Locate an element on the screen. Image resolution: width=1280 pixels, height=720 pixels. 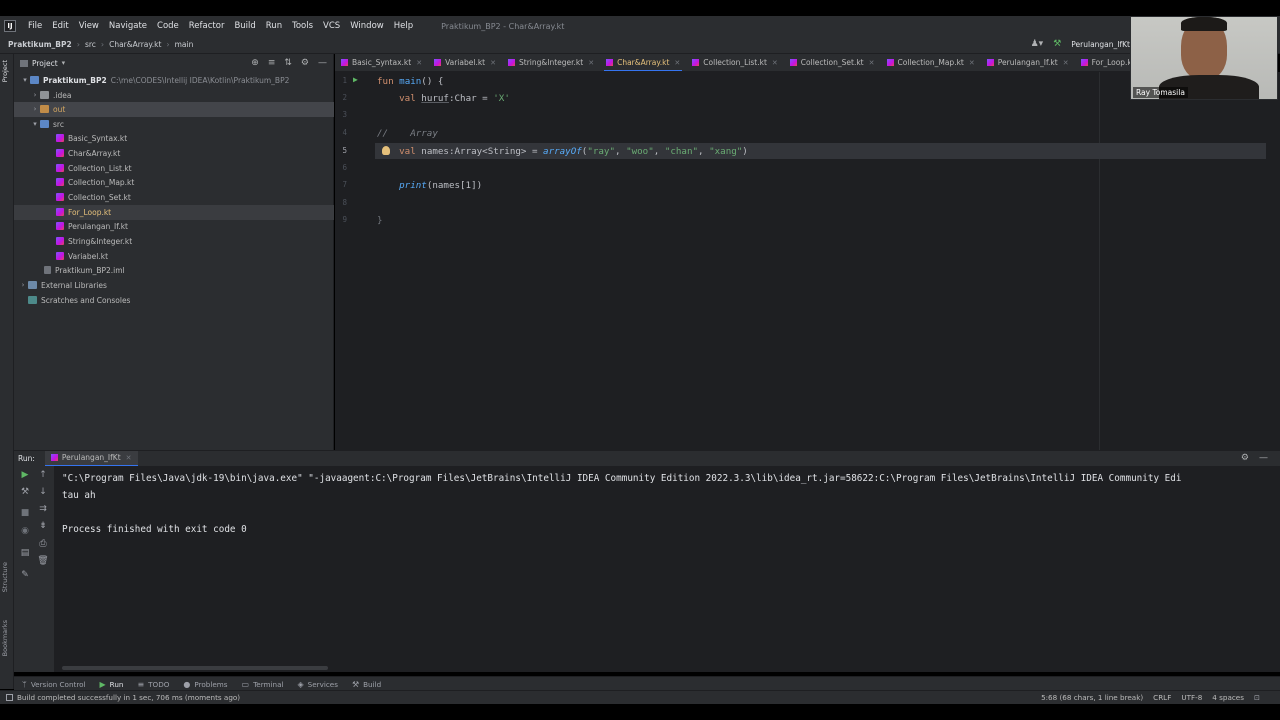
tree-item-file: String&Integer.kt is located at coordinates (174, 241).